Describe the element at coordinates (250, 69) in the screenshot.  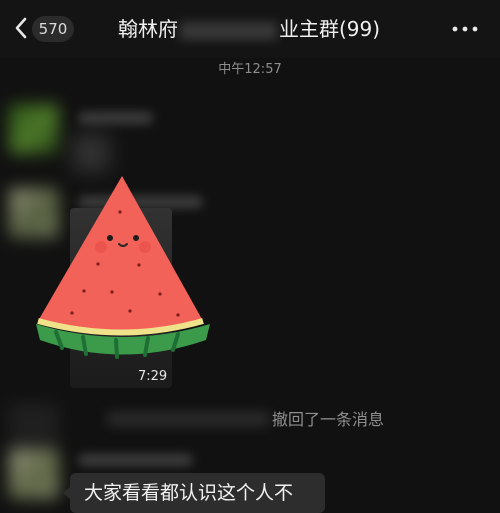
I see `message-timestamp: 中午12:57` at that location.